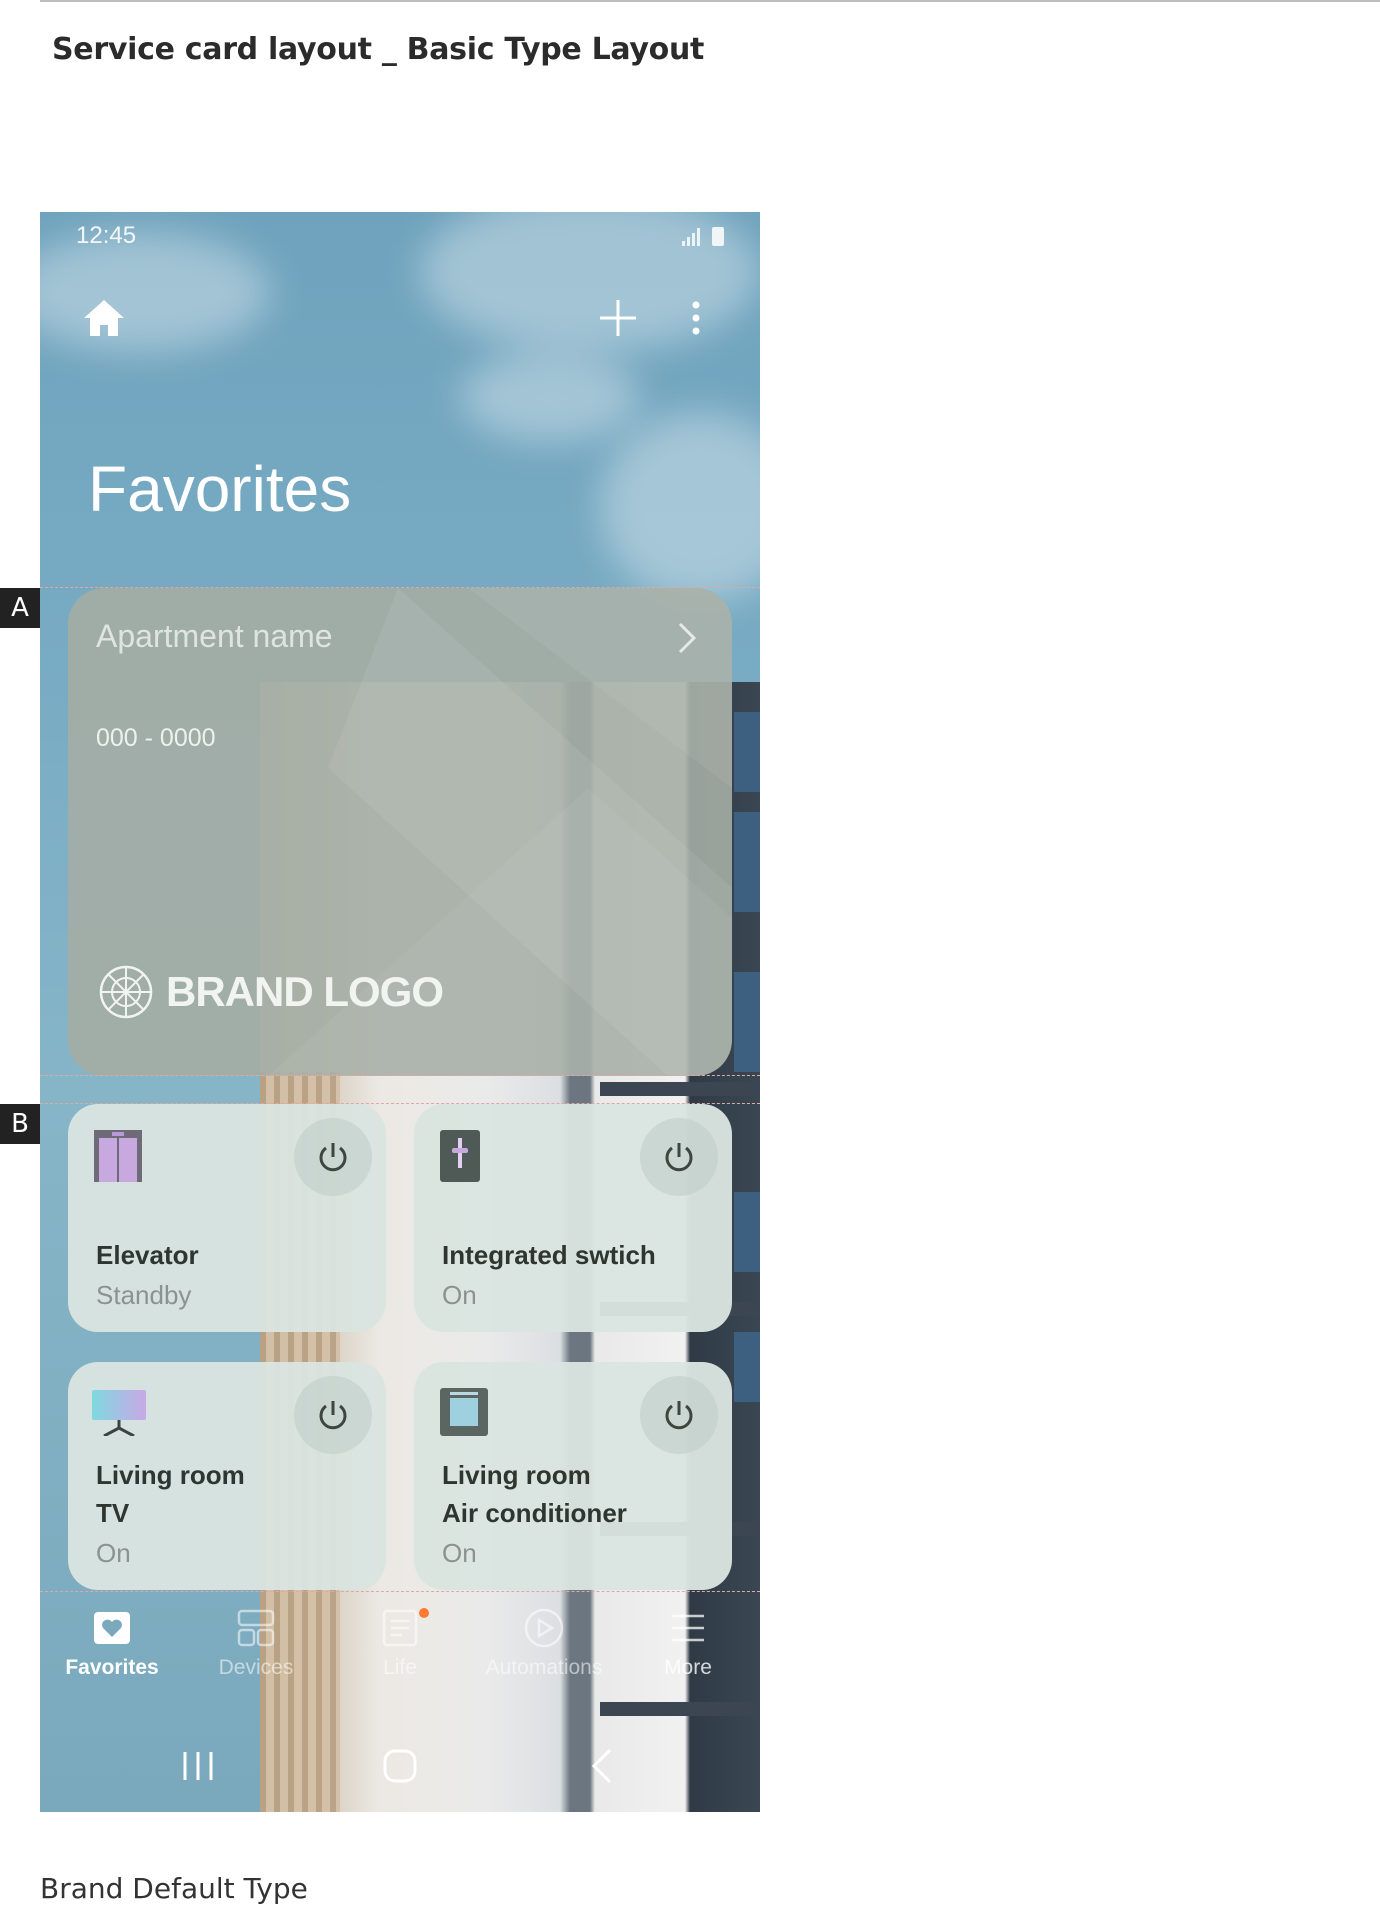 Image resolution: width=1380 pixels, height=1912 pixels. Describe the element at coordinates (718, 236) in the screenshot. I see `battery-icon` at that location.